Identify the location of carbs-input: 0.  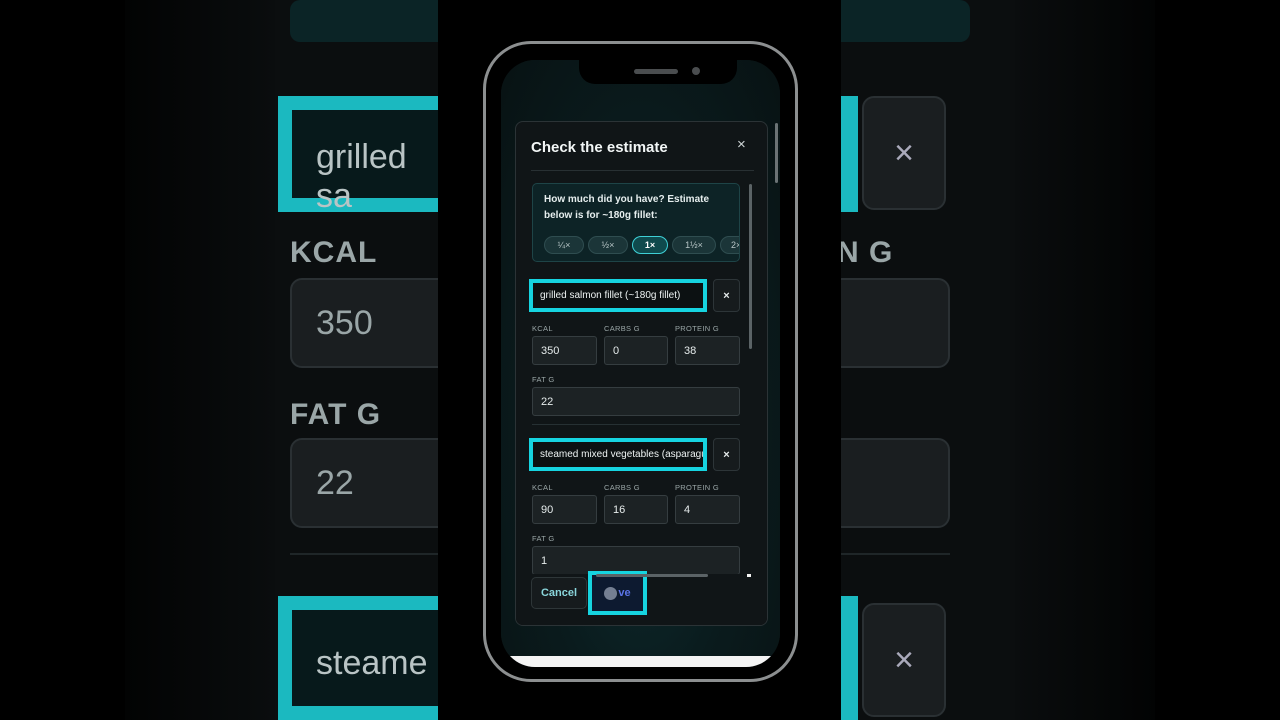
(636, 350).